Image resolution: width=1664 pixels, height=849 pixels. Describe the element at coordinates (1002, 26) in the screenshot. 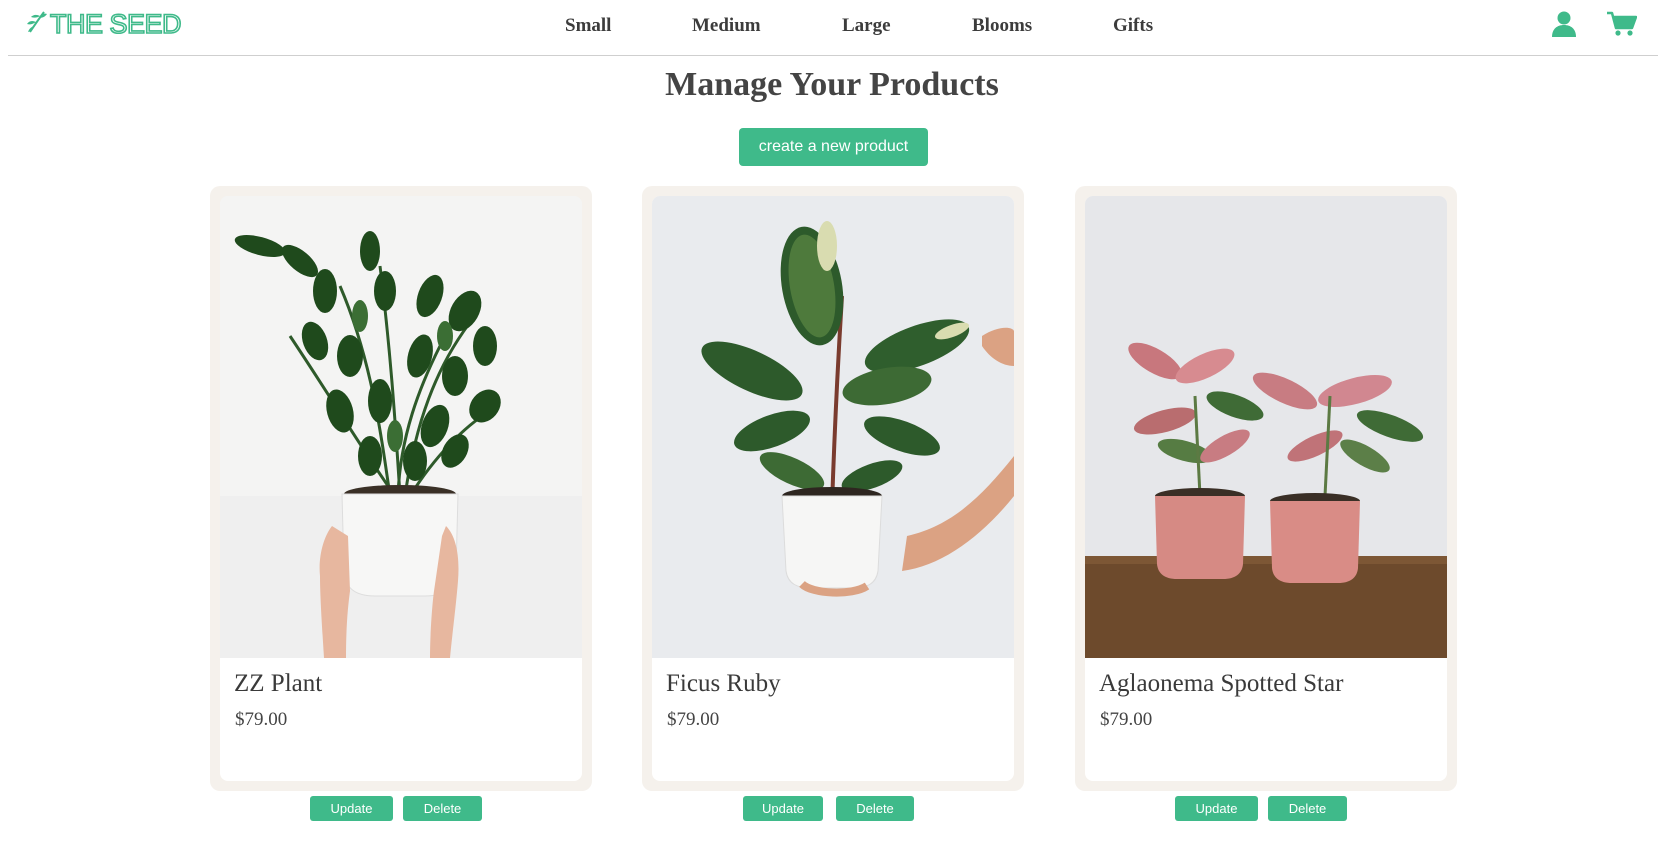

I see `nav-item-blooms: Blooms` at that location.